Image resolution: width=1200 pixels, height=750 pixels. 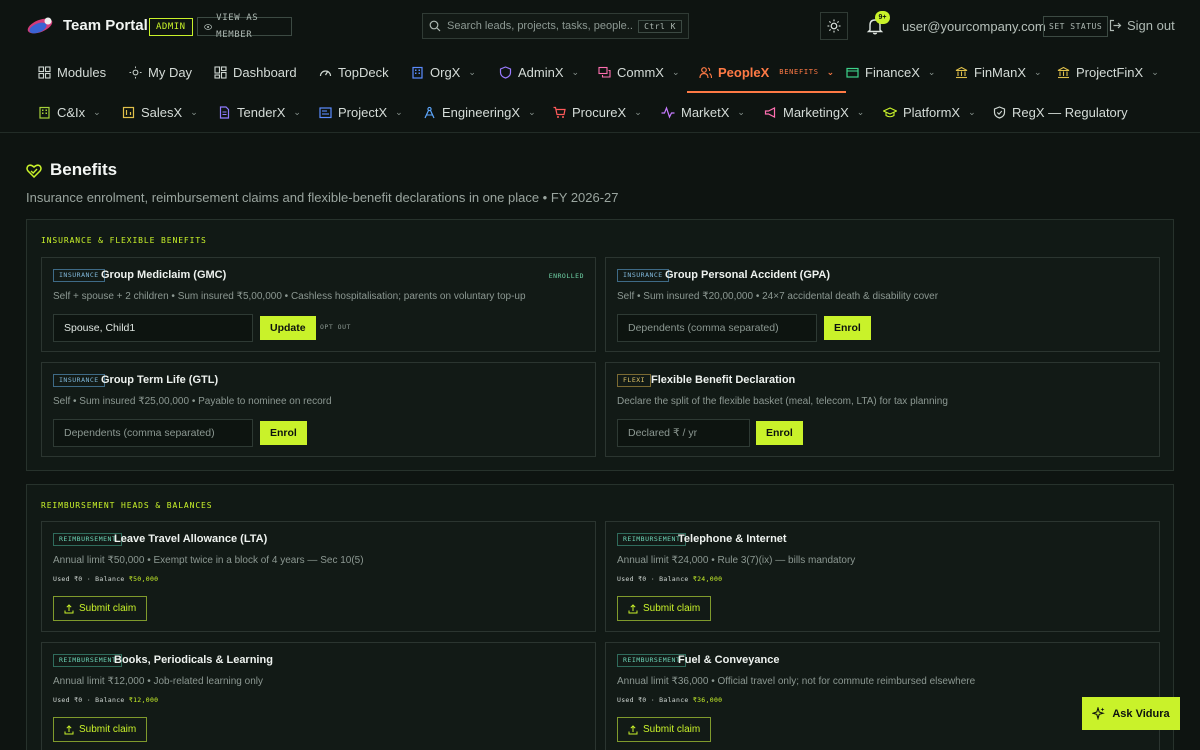 I want to click on nav-item-regx: RegX — Regulatory, so click(x=1060, y=112).